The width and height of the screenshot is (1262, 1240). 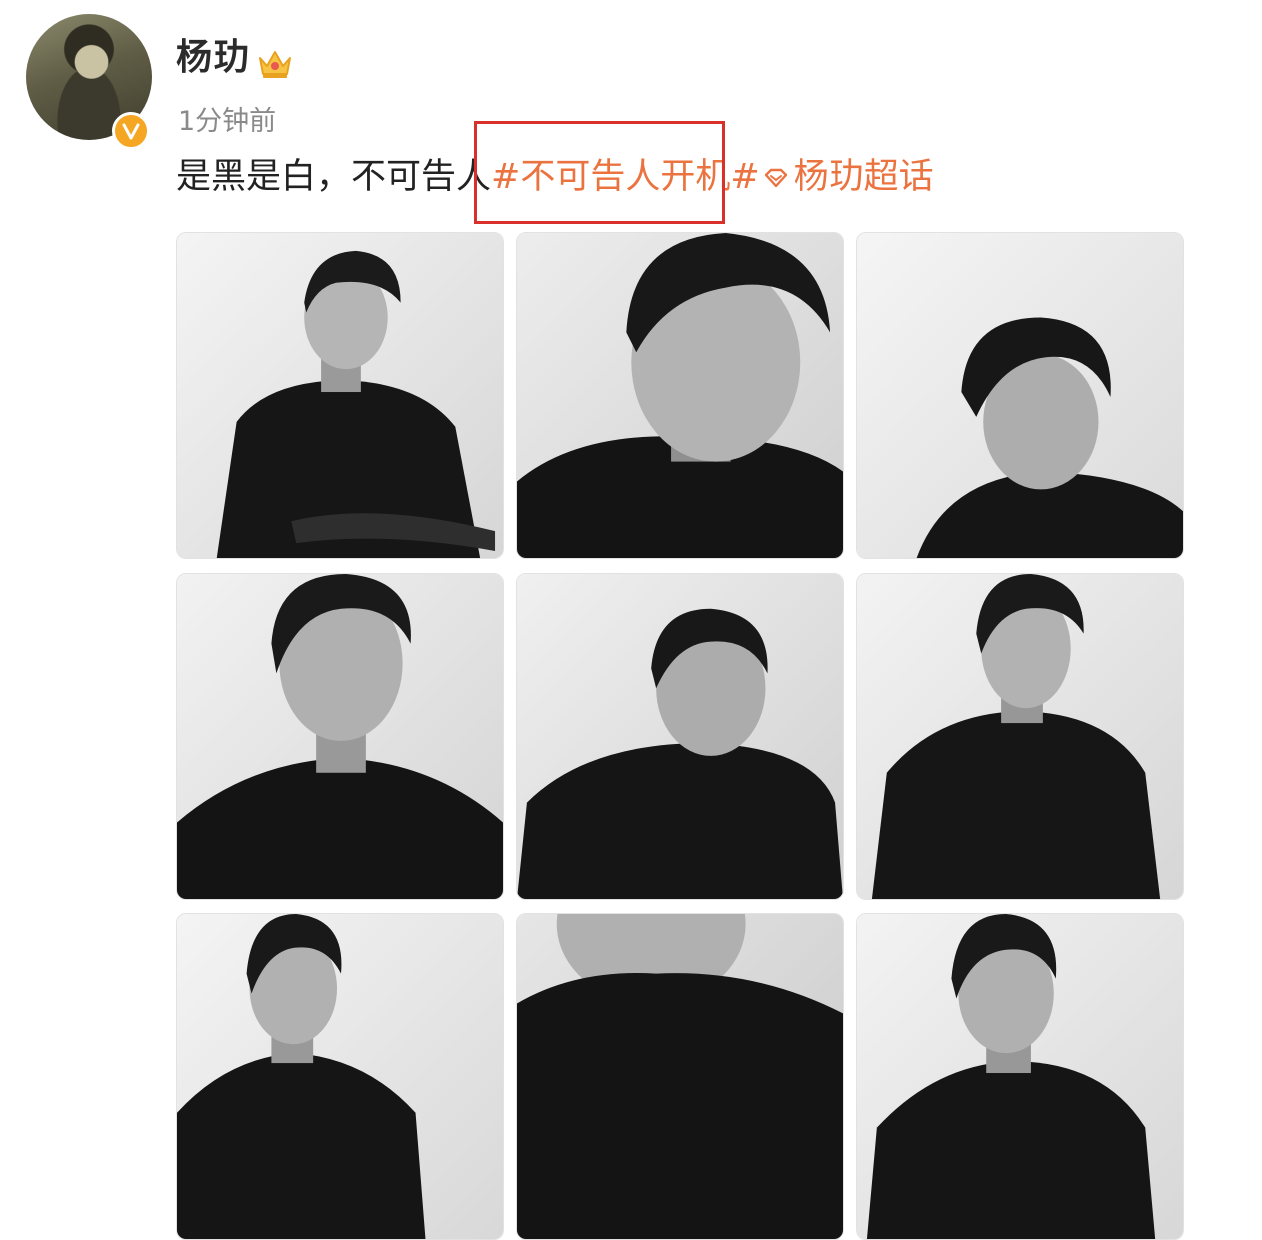 What do you see at coordinates (863, 177) in the screenshot?
I see `supertopic-label: 杨玏超话` at bounding box center [863, 177].